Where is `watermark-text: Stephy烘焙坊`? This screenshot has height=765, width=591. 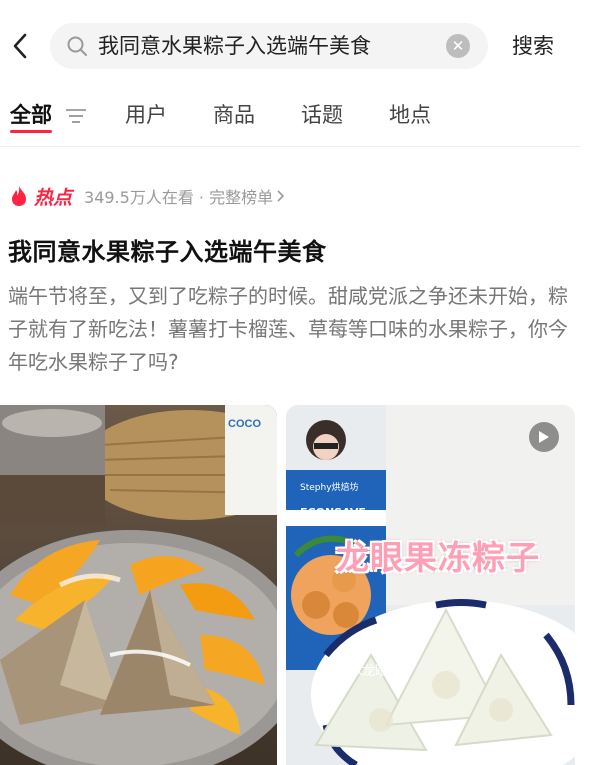
watermark-text: Stephy烘焙坊 is located at coordinates (329, 488).